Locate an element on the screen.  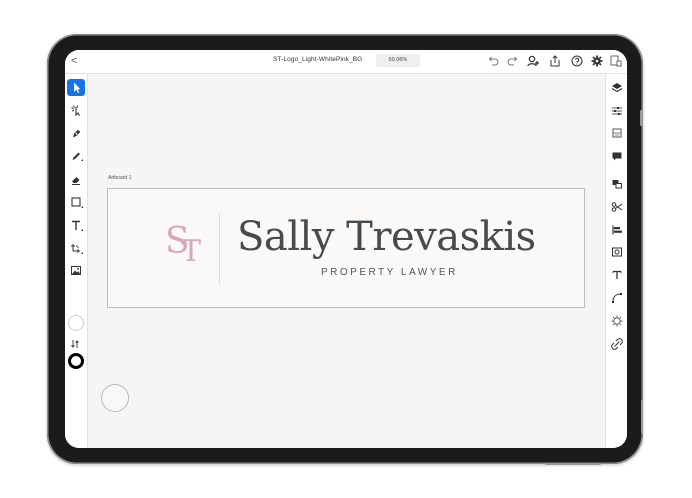
eraser-tool-icon is located at coordinates (76, 179).